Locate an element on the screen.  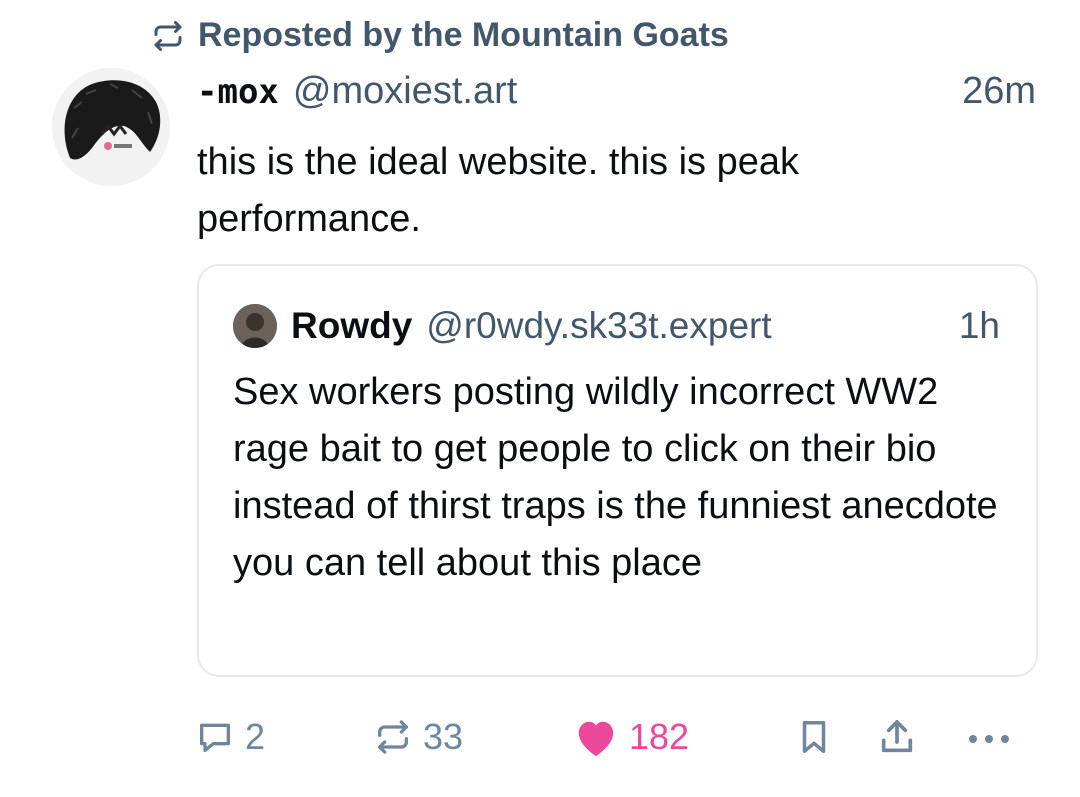
heart-icon is located at coordinates (596, 739).